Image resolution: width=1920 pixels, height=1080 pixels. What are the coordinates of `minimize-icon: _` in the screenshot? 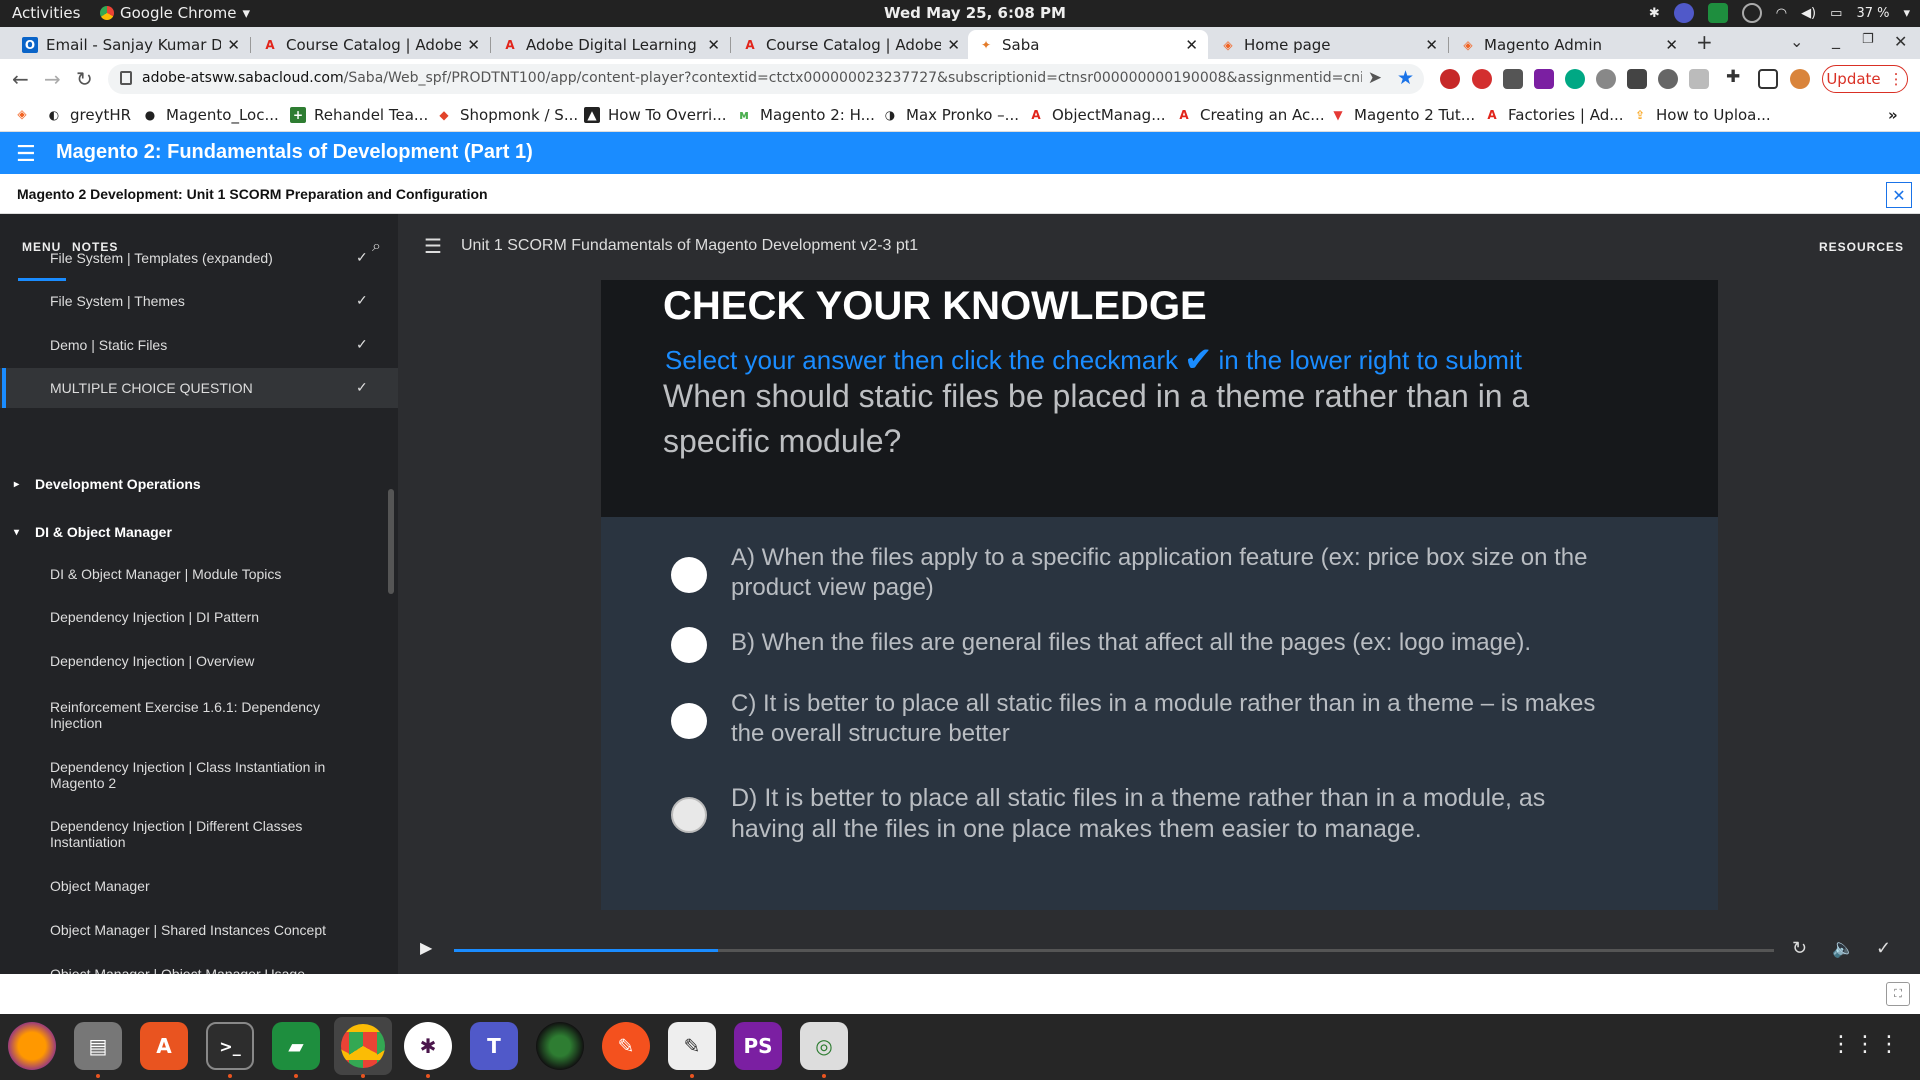 It's located at (1836, 39).